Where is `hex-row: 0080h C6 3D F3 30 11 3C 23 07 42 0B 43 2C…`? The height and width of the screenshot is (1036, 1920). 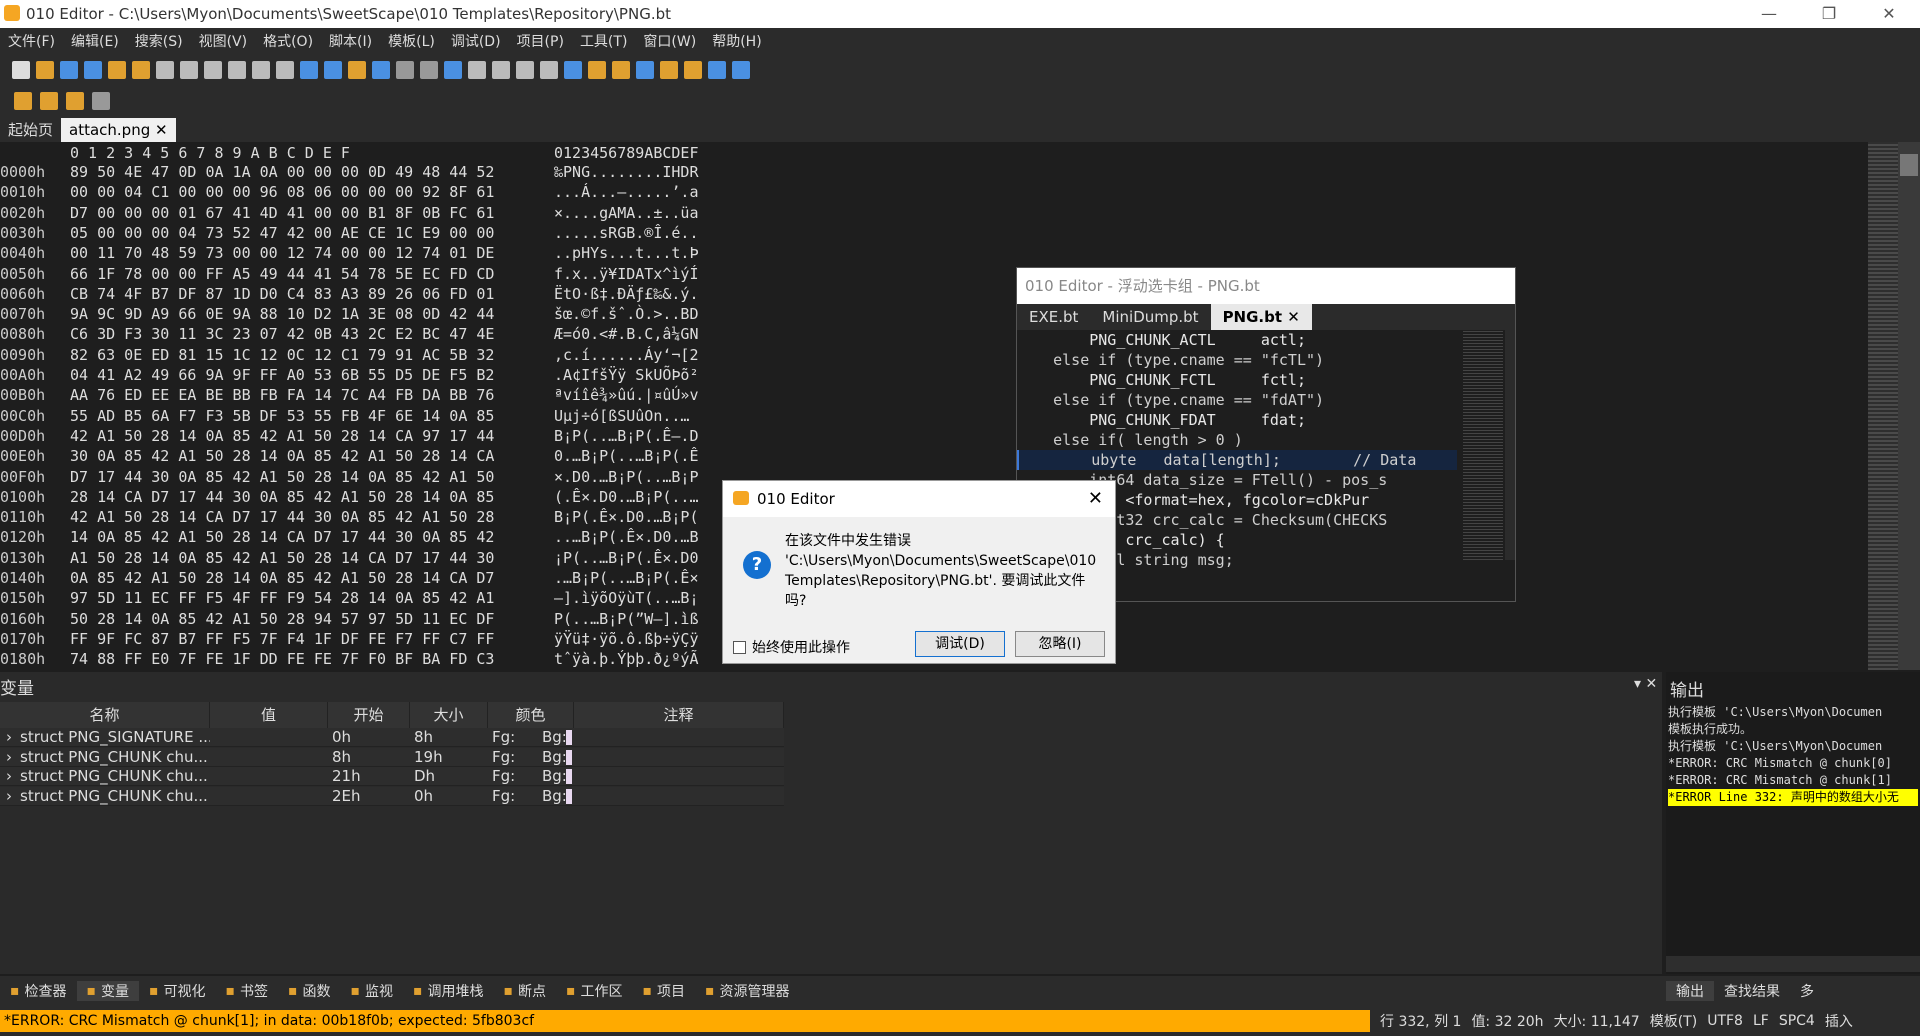
hex-row: 0080h C6 3D F3 30 11 3C 23 07 42 0B 43 2C… is located at coordinates (349, 334).